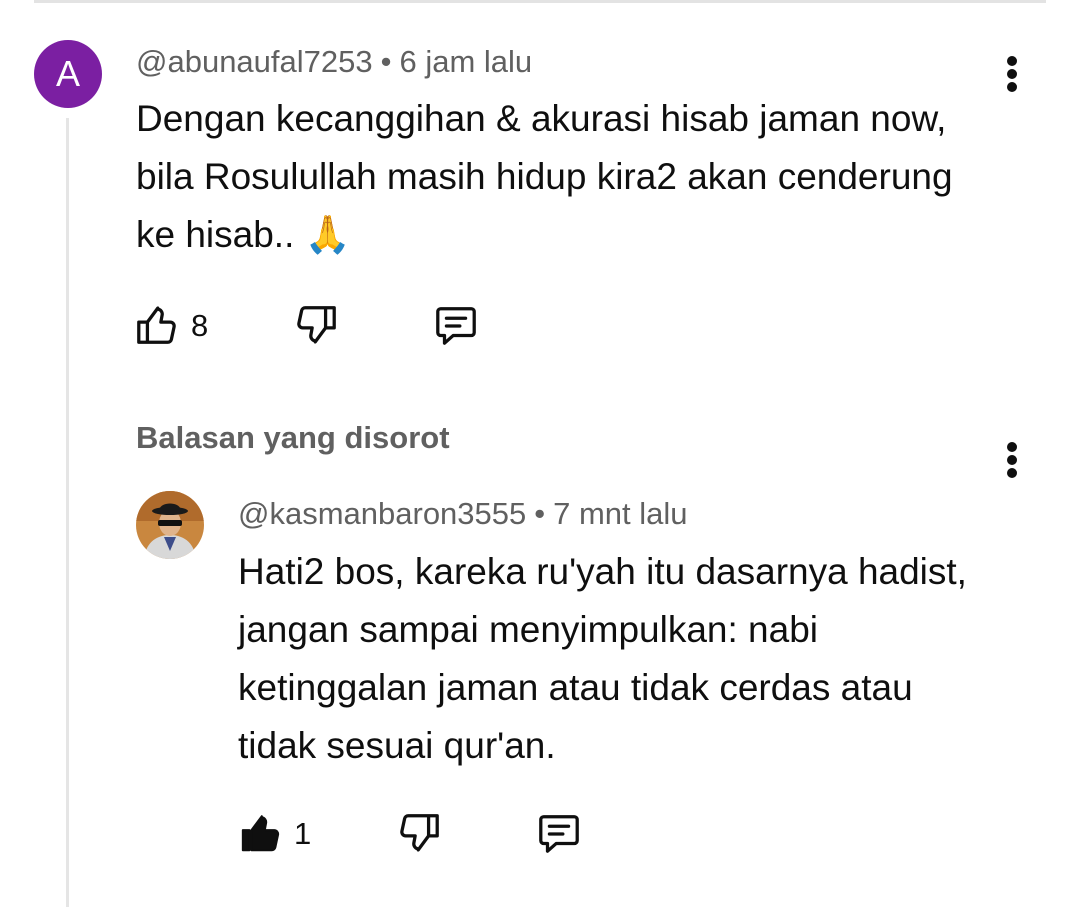 Image resolution: width=1080 pixels, height=907 pixels. Describe the element at coordinates (303, 833) in the screenshot. I see `reply-like-count: 1` at that location.